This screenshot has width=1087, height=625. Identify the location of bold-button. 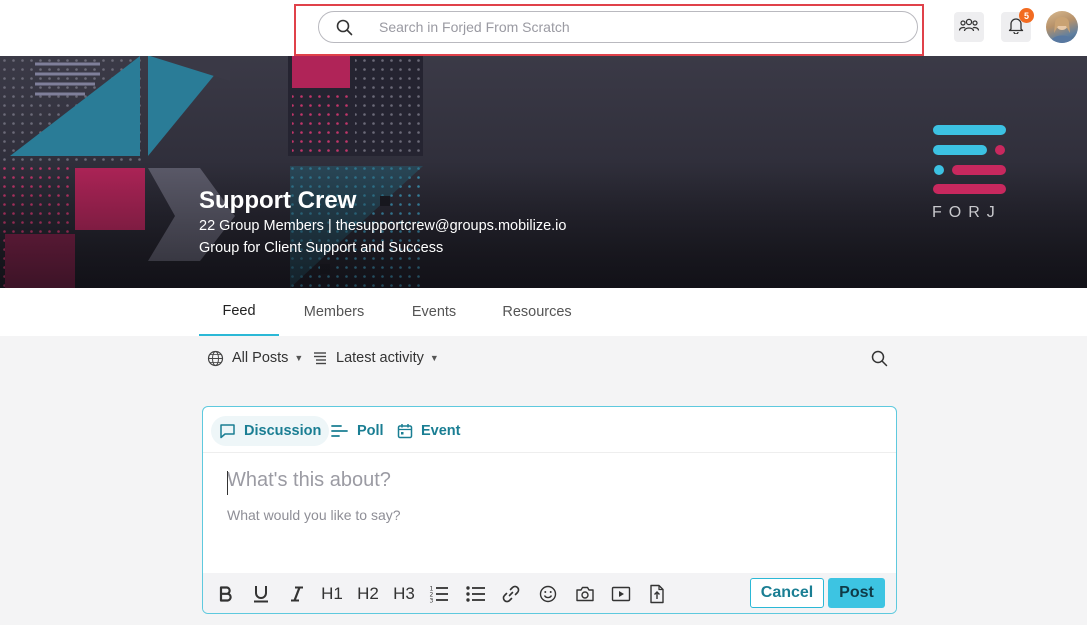
(226, 594).